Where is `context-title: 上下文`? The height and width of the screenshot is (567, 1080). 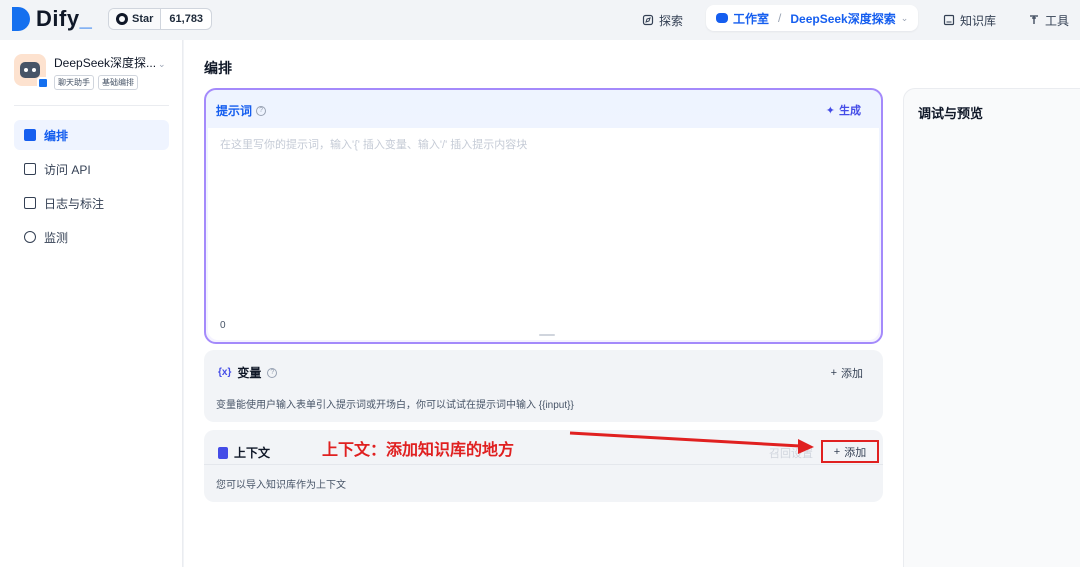 context-title: 上下文 is located at coordinates (252, 453).